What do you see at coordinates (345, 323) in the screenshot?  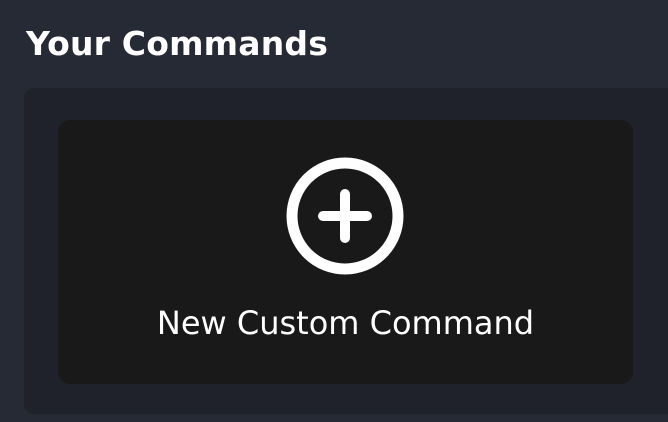 I see `new-custom-command-label: New Custom Command` at bounding box center [345, 323].